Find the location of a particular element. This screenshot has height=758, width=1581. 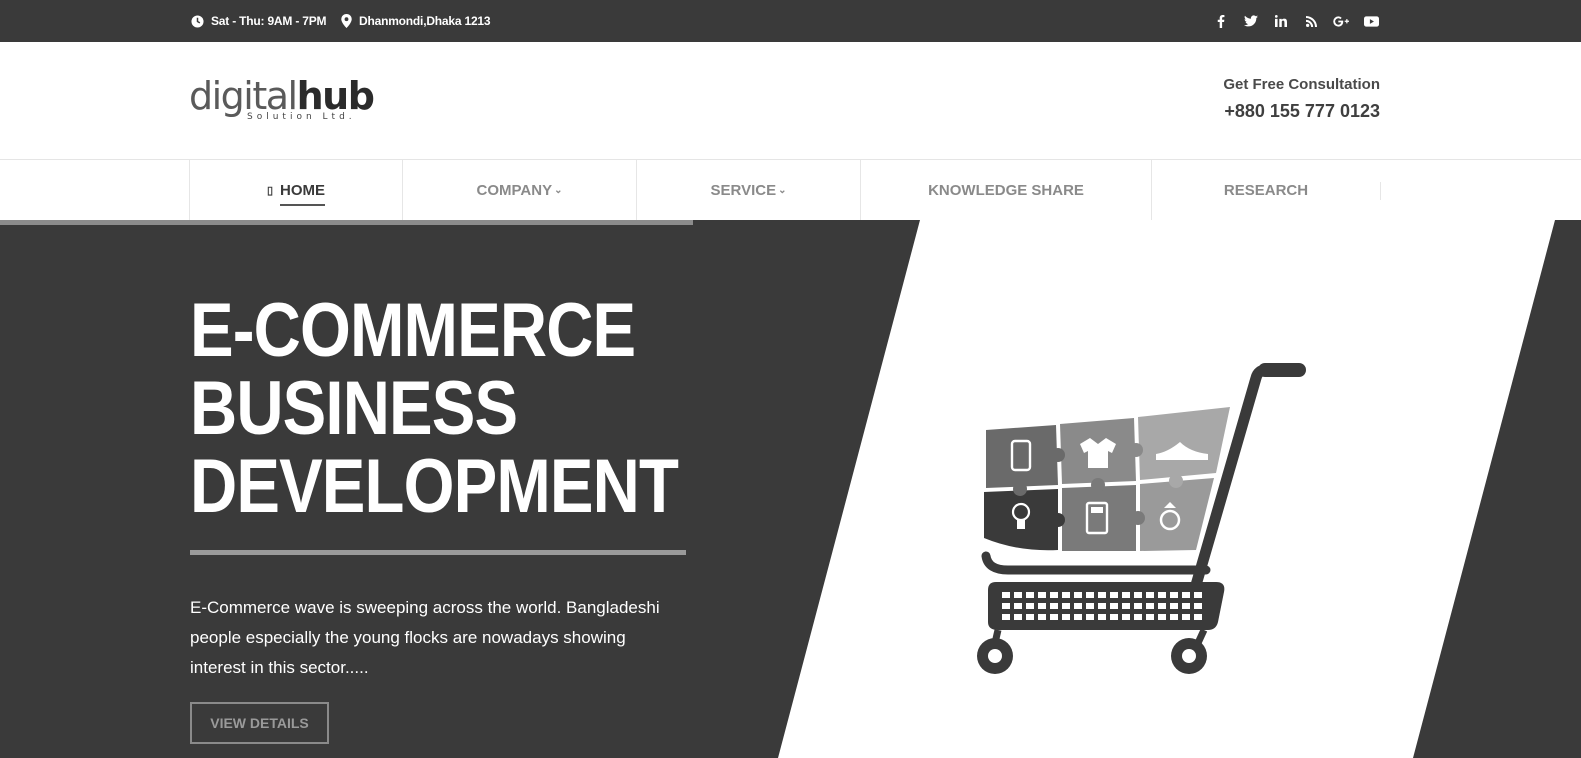

nav-label-research: RESEARCH is located at coordinates (1266, 190).